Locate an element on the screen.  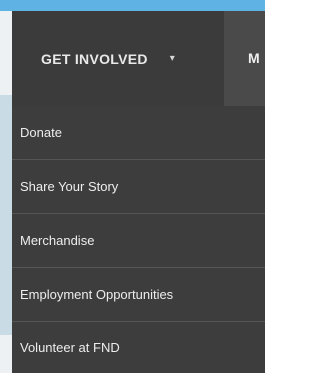
menu-item-label: Volunteer at FND is located at coordinates (70, 347).